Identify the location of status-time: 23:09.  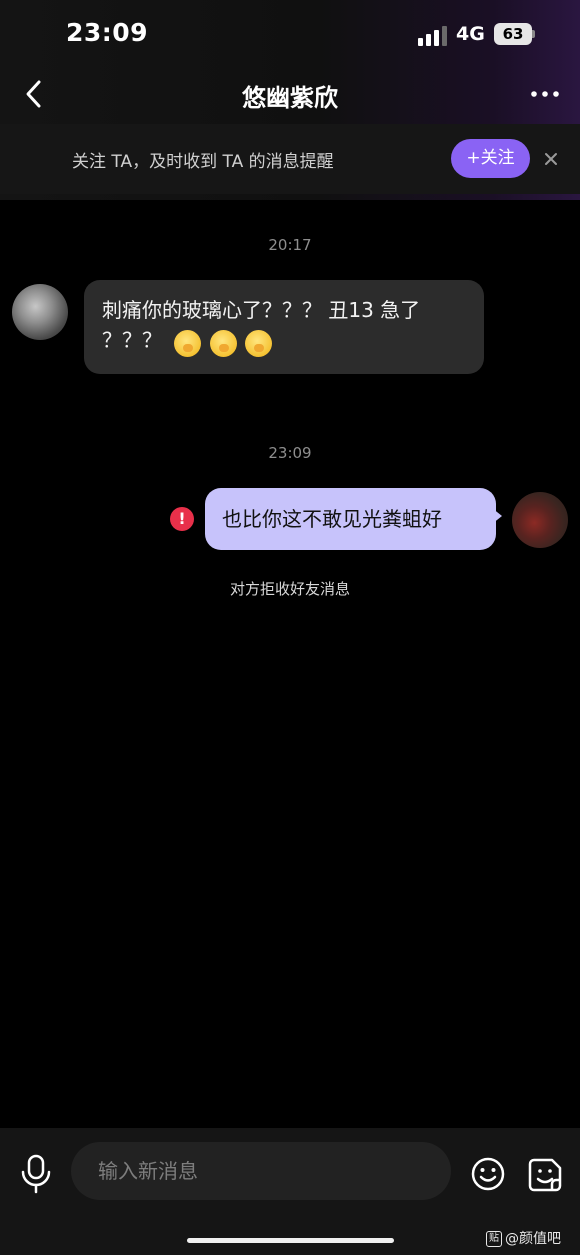
(107, 32).